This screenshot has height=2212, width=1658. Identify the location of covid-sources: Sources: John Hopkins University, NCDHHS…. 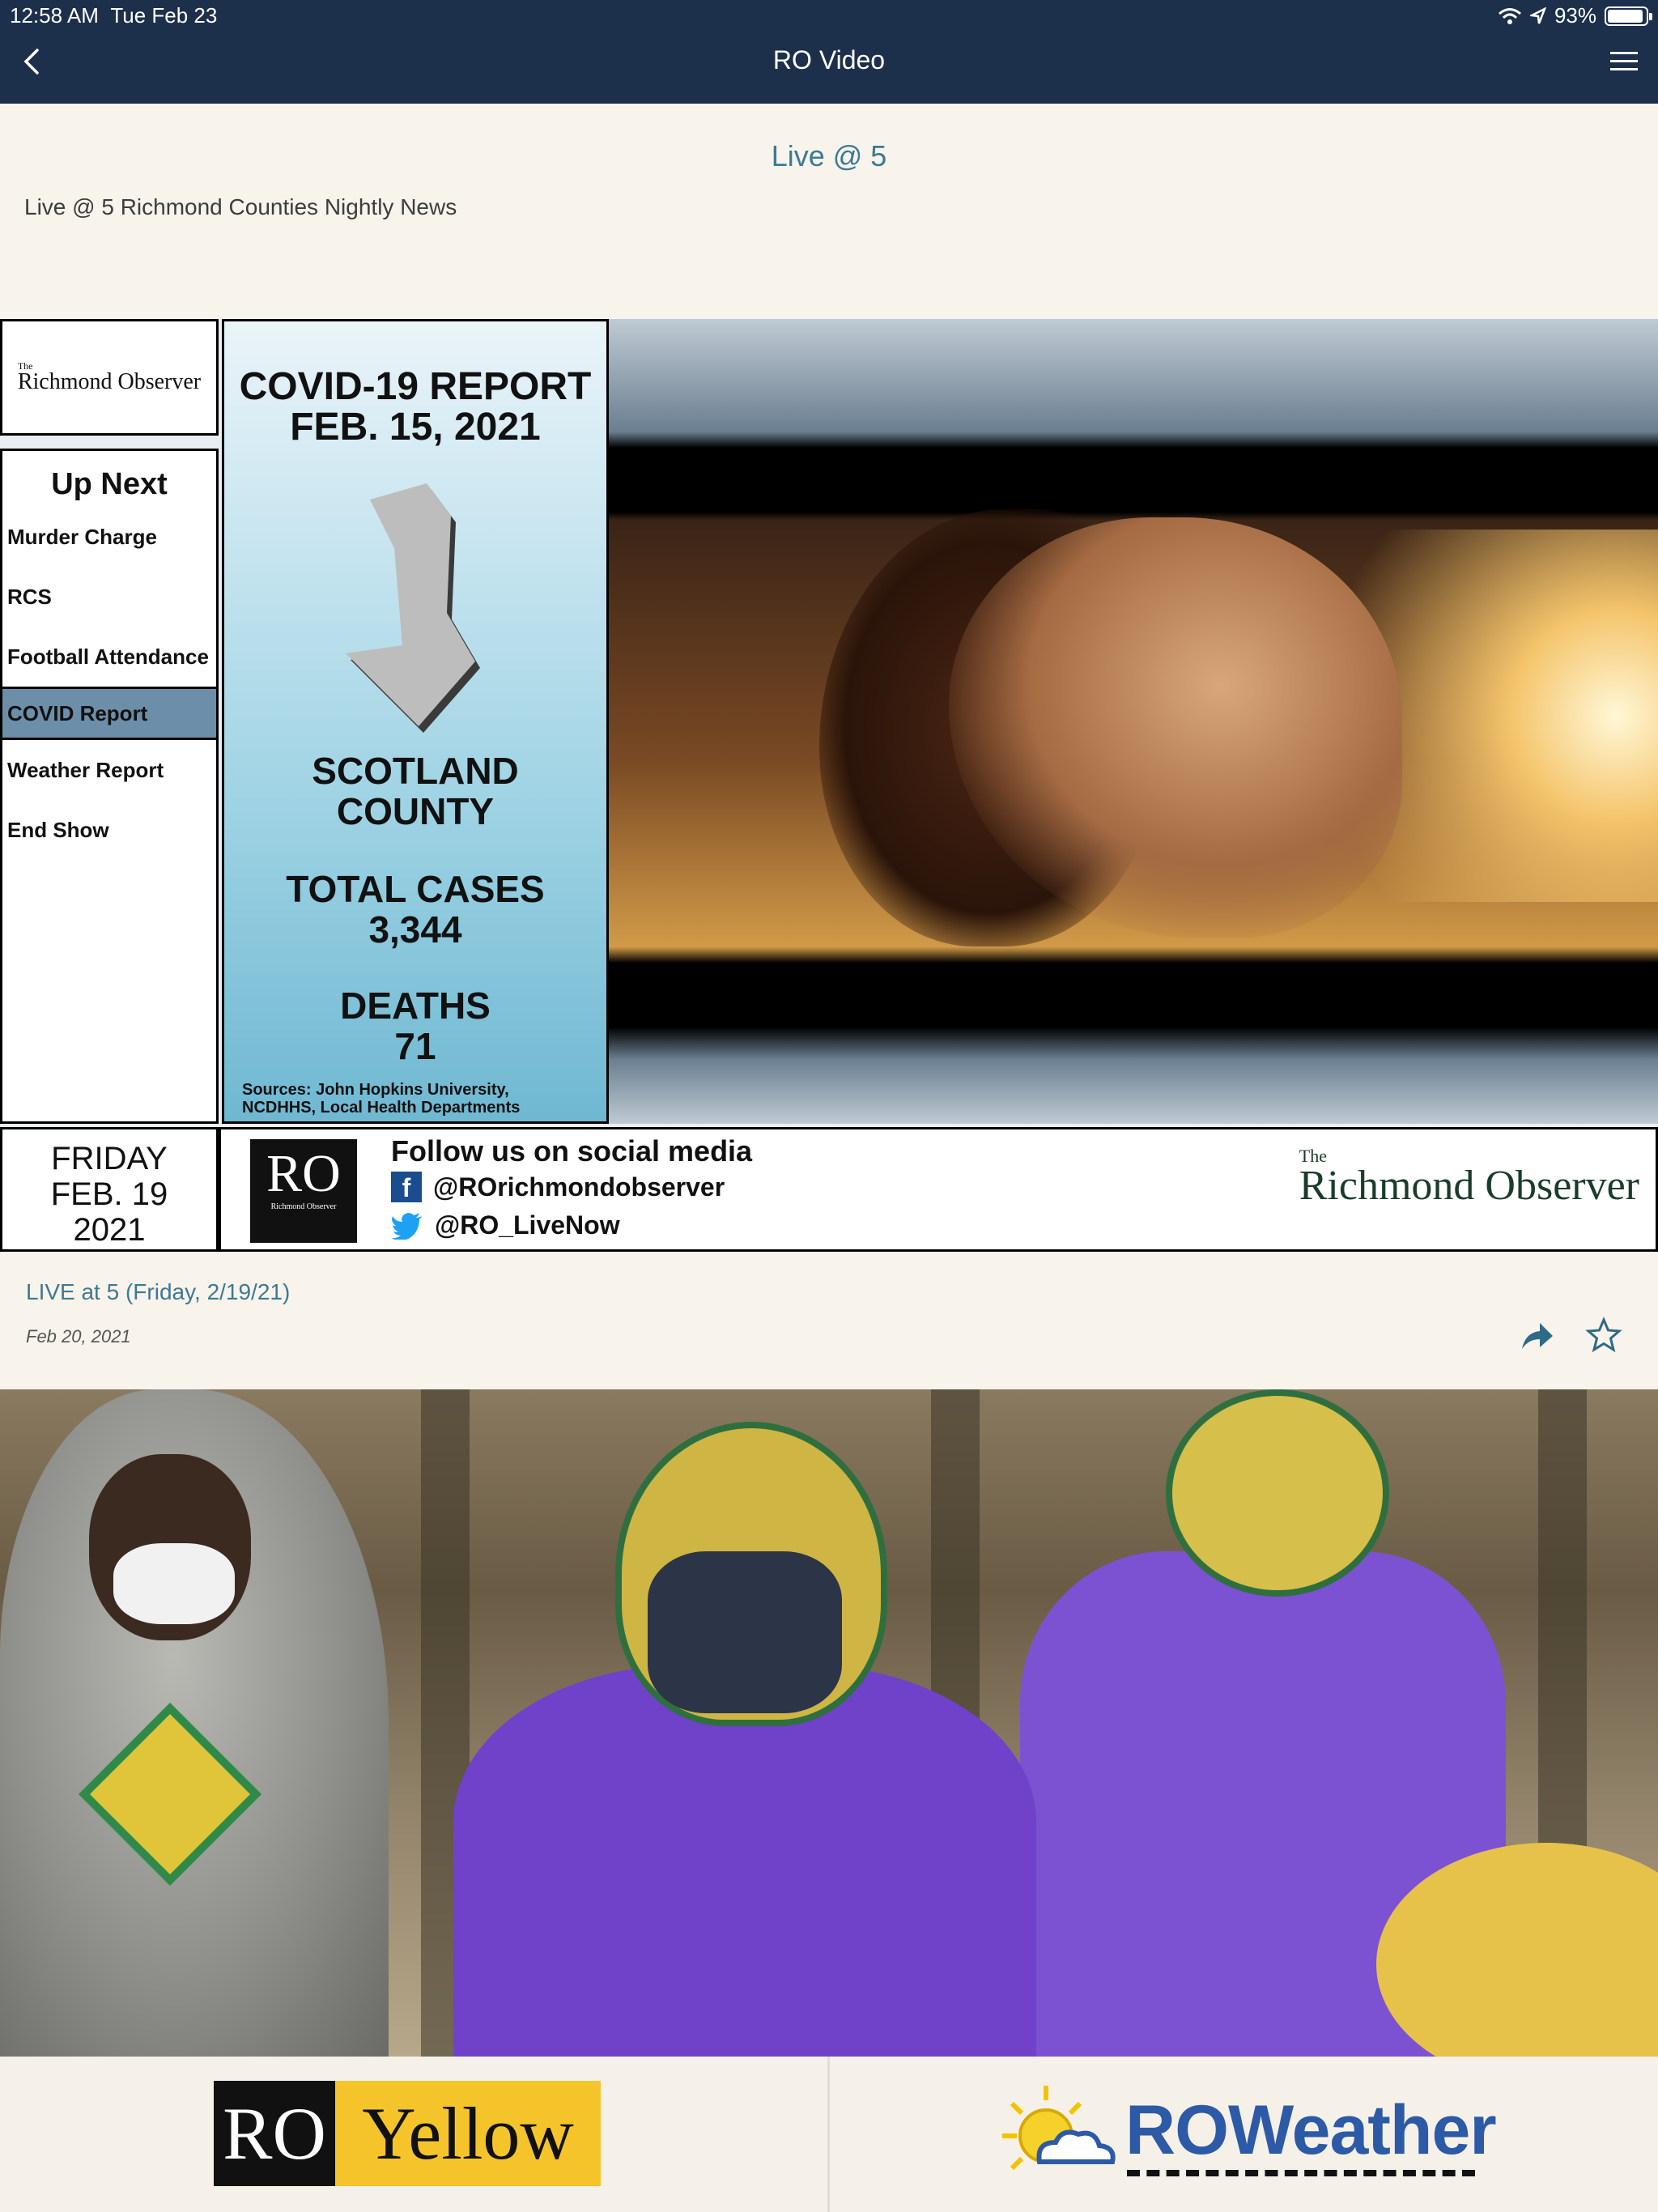
(381, 1099).